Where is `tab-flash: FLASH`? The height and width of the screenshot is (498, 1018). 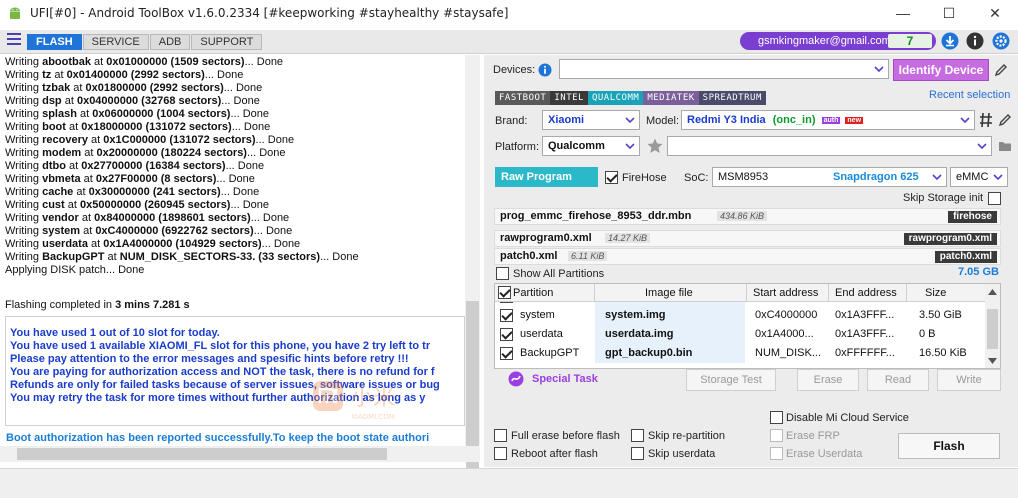
tab-flash: FLASH is located at coordinates (54, 42).